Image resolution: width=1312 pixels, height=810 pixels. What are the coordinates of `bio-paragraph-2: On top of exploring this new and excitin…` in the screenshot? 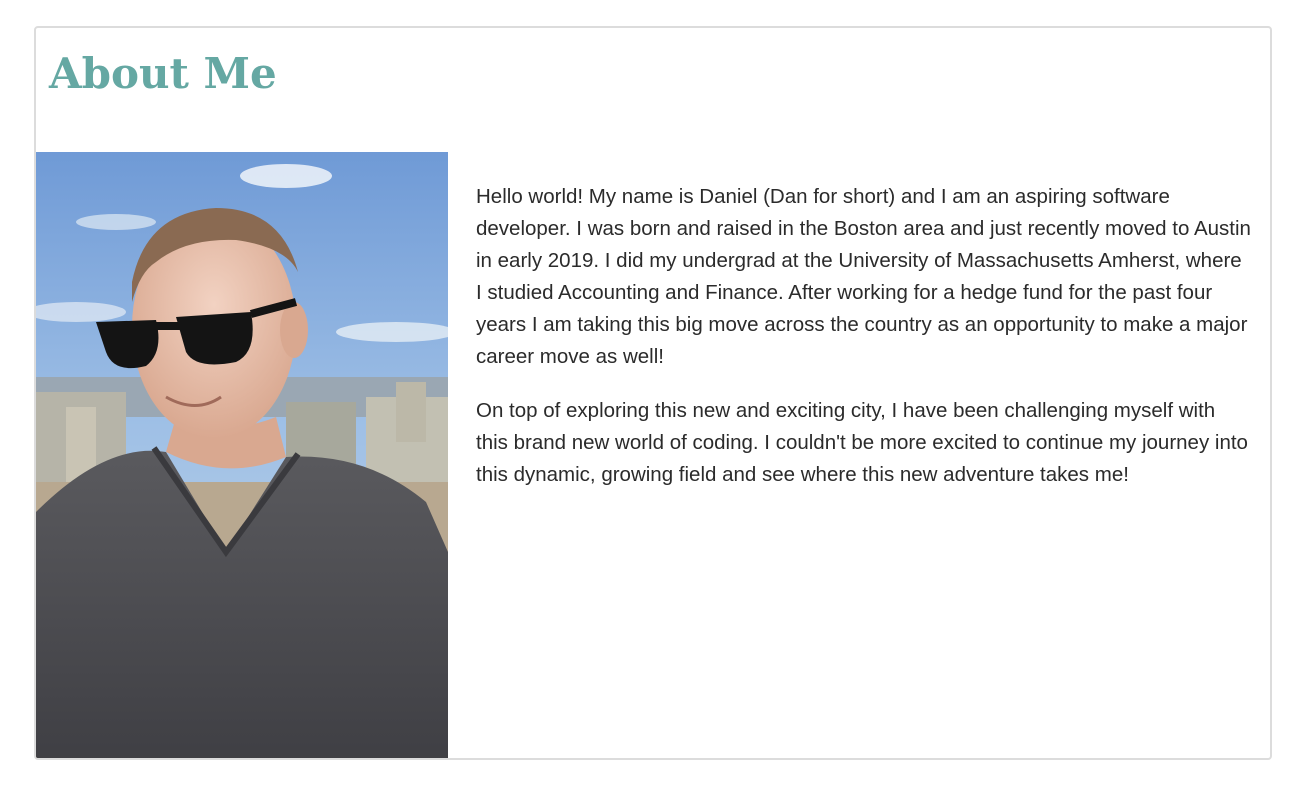 It's located at (862, 442).